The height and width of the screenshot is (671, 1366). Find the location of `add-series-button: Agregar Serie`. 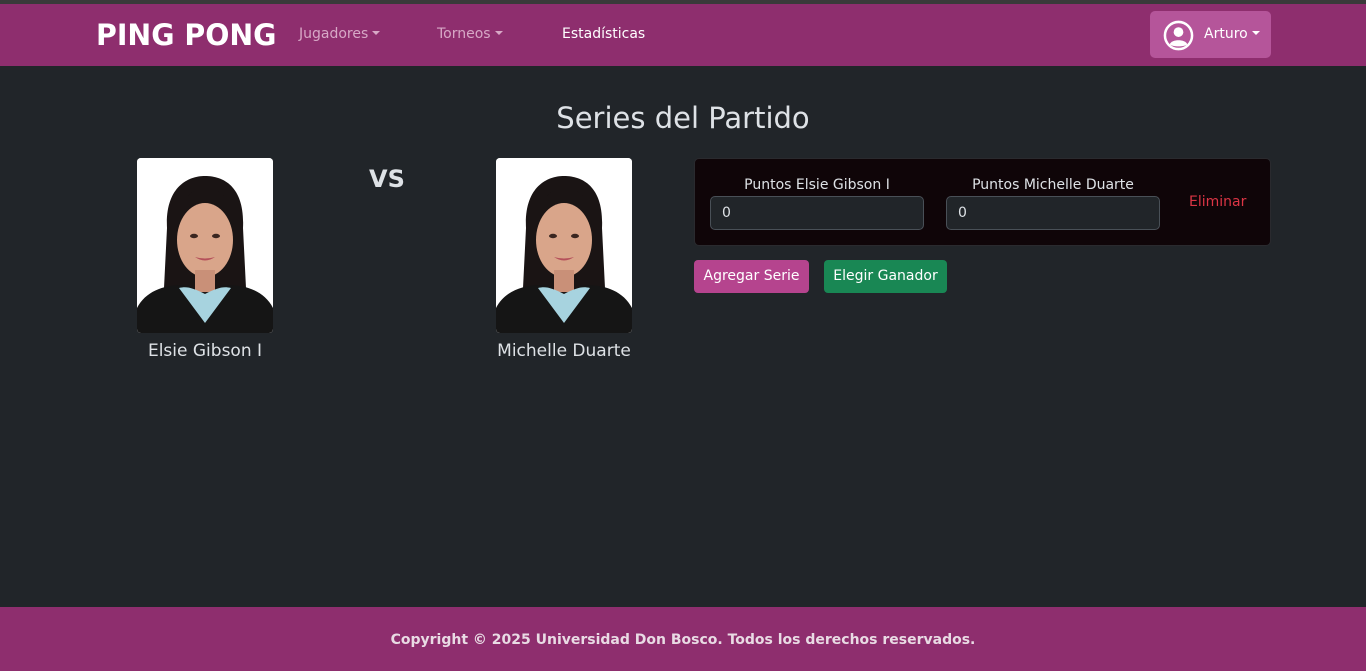

add-series-button: Agregar Serie is located at coordinates (751, 276).